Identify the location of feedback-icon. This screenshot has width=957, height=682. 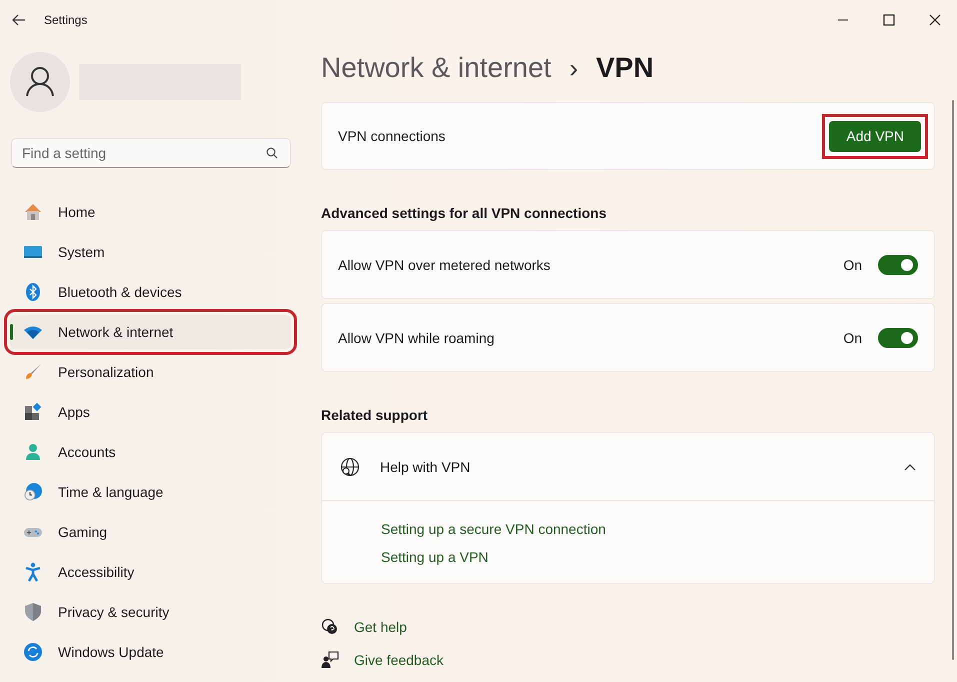
(330, 660).